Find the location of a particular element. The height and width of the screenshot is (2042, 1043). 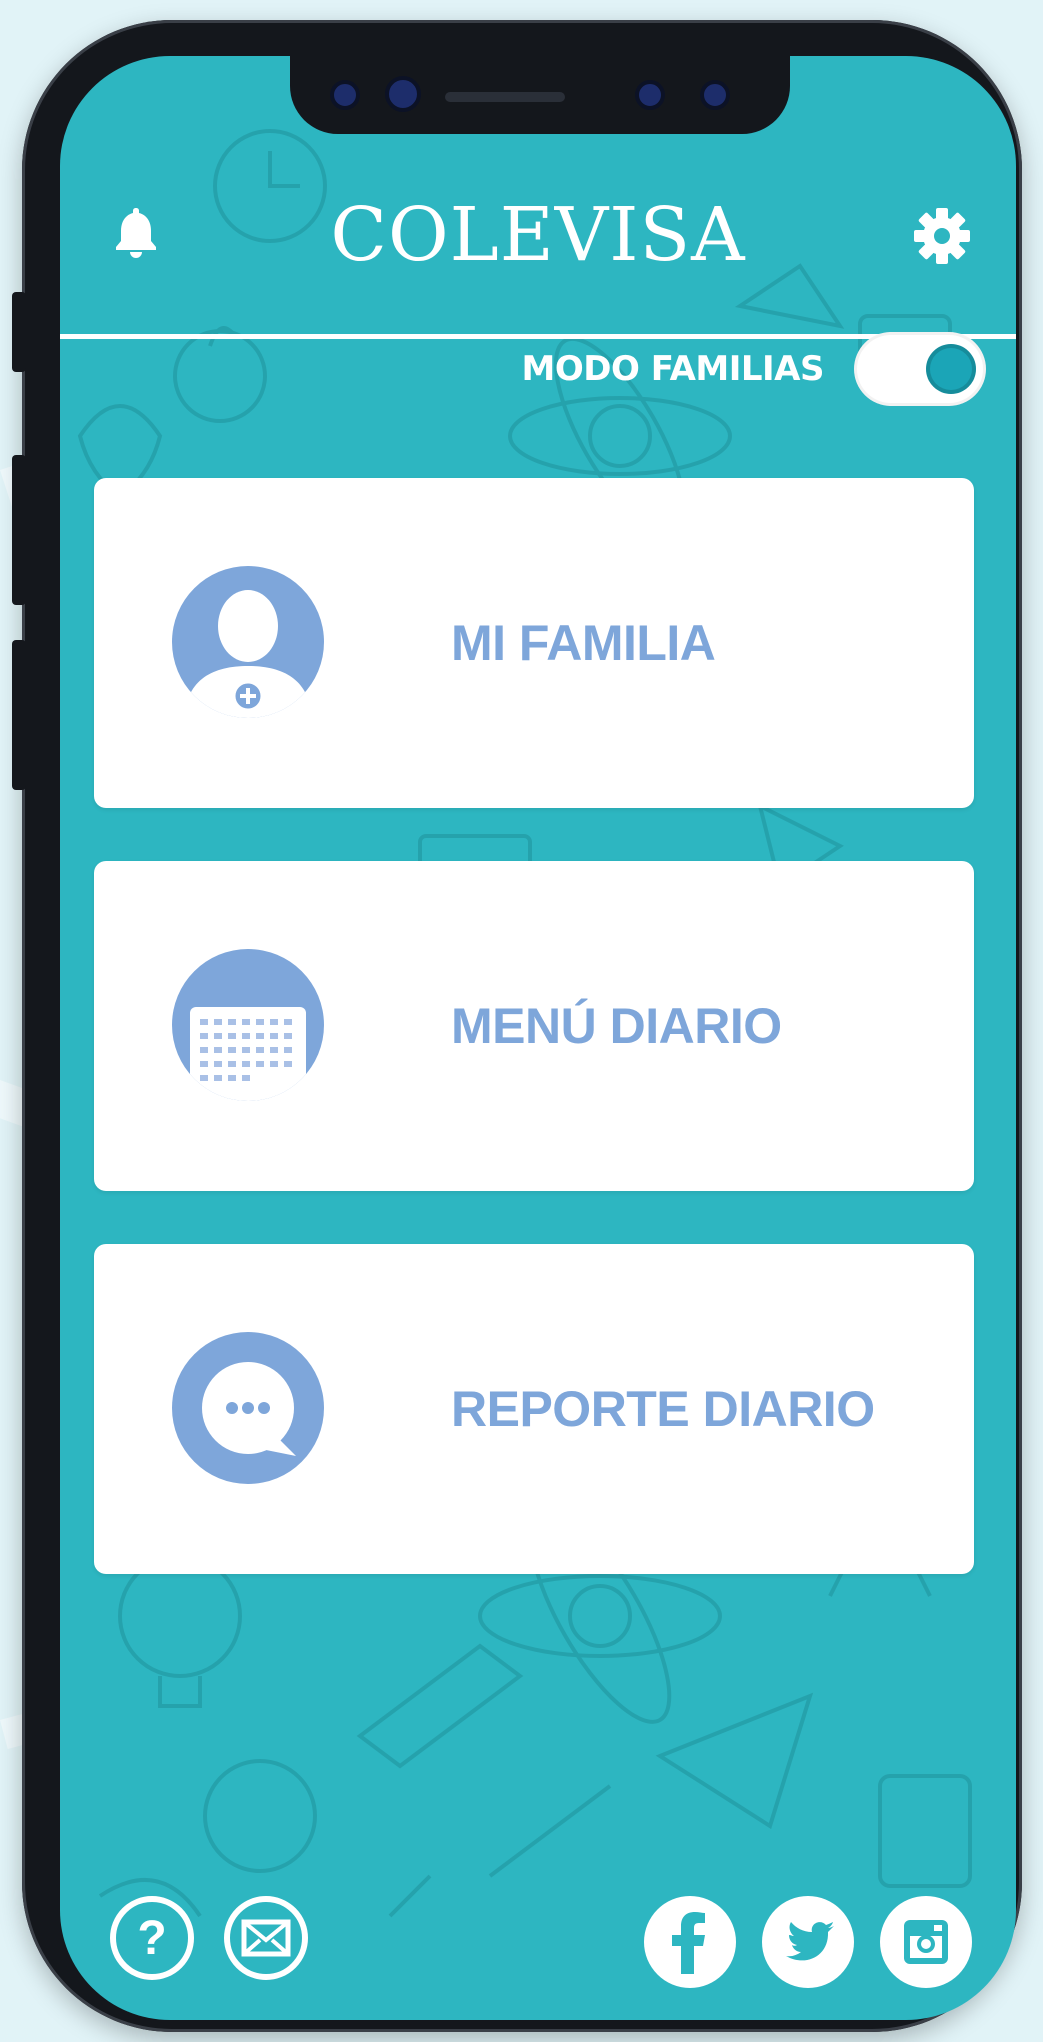

help-icon: ? is located at coordinates (152, 1938).